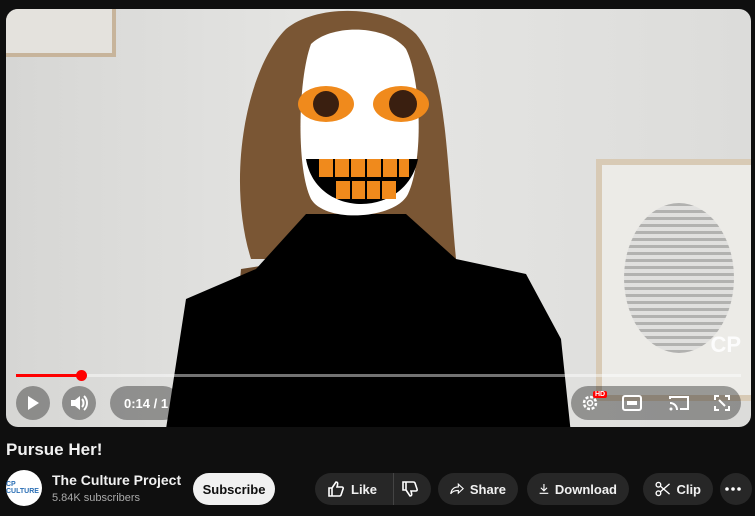 This screenshot has height=516, width=755. What do you see at coordinates (378, 375) in the screenshot?
I see `progress-bar` at bounding box center [378, 375].